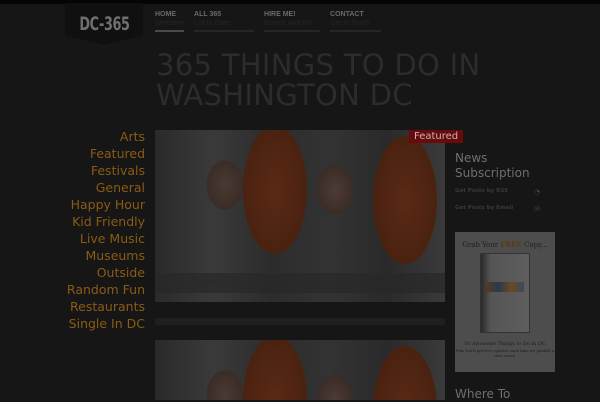  What do you see at coordinates (350, 23) in the screenshot?
I see `nav-subtitle: Get In Touch` at bounding box center [350, 23].